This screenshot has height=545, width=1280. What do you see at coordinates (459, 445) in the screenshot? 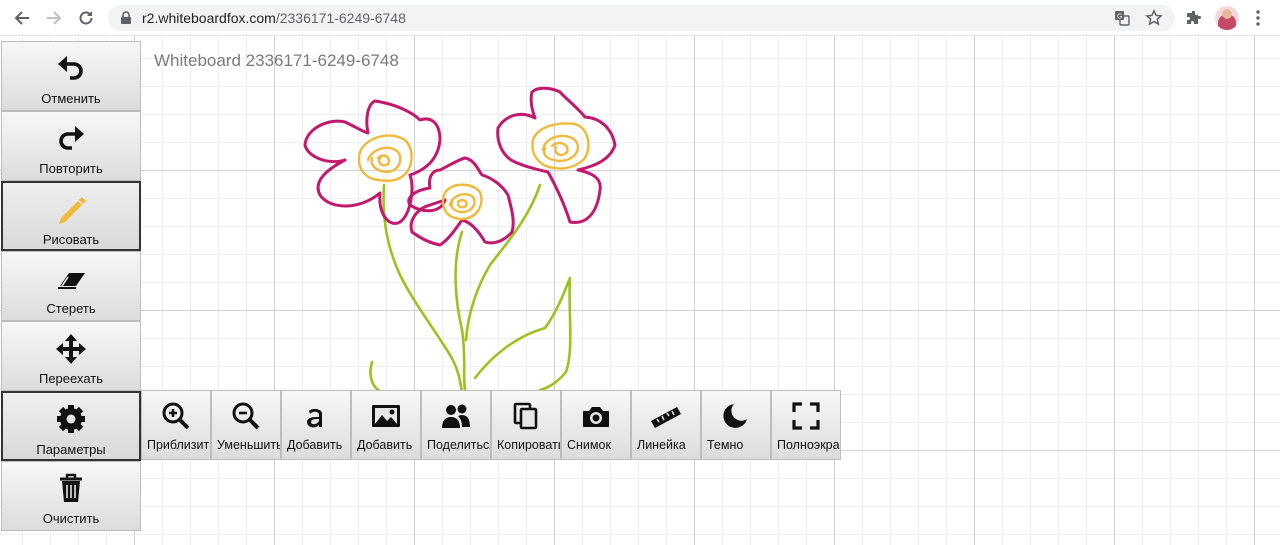
I see `share-label: Поделиться` at bounding box center [459, 445].